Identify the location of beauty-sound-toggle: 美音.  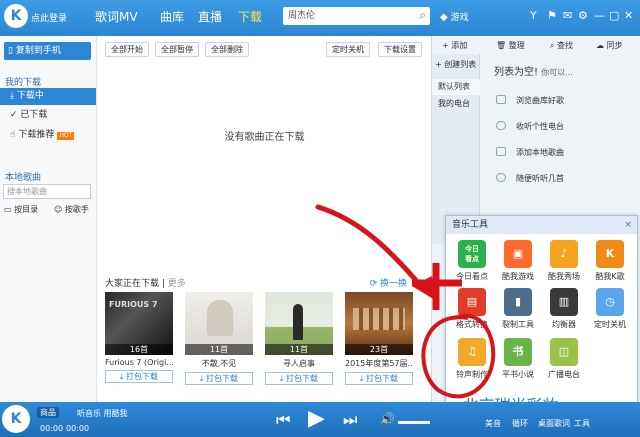
(493, 423).